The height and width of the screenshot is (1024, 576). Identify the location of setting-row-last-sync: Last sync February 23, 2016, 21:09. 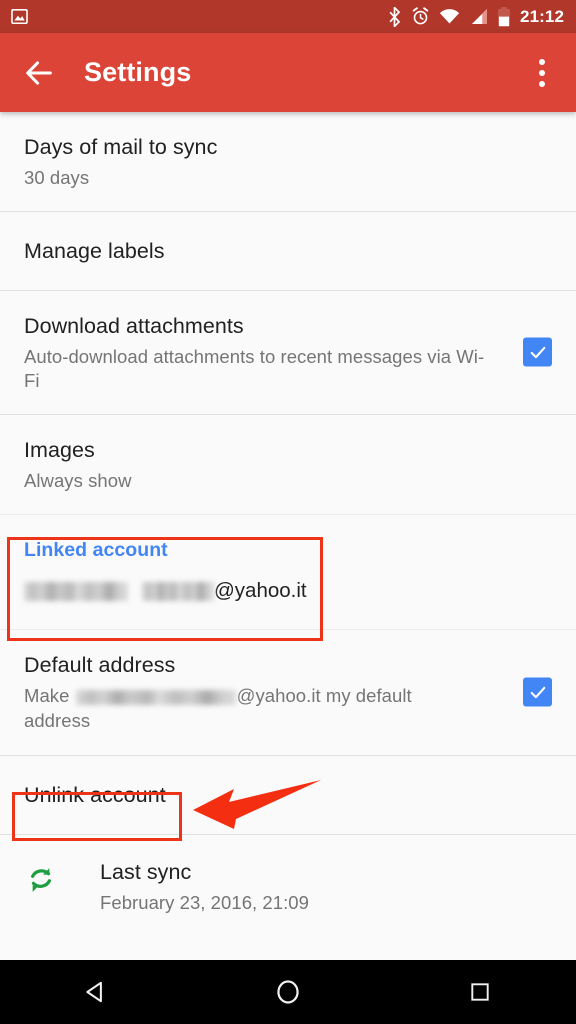
(288, 886).